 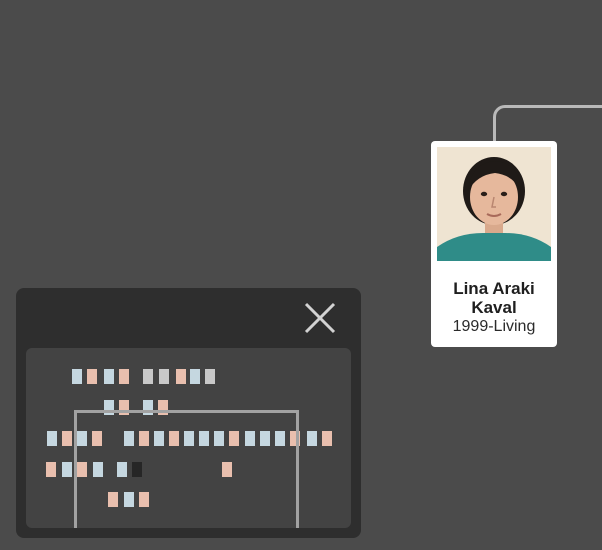 I want to click on person-photo, so click(x=494, y=204).